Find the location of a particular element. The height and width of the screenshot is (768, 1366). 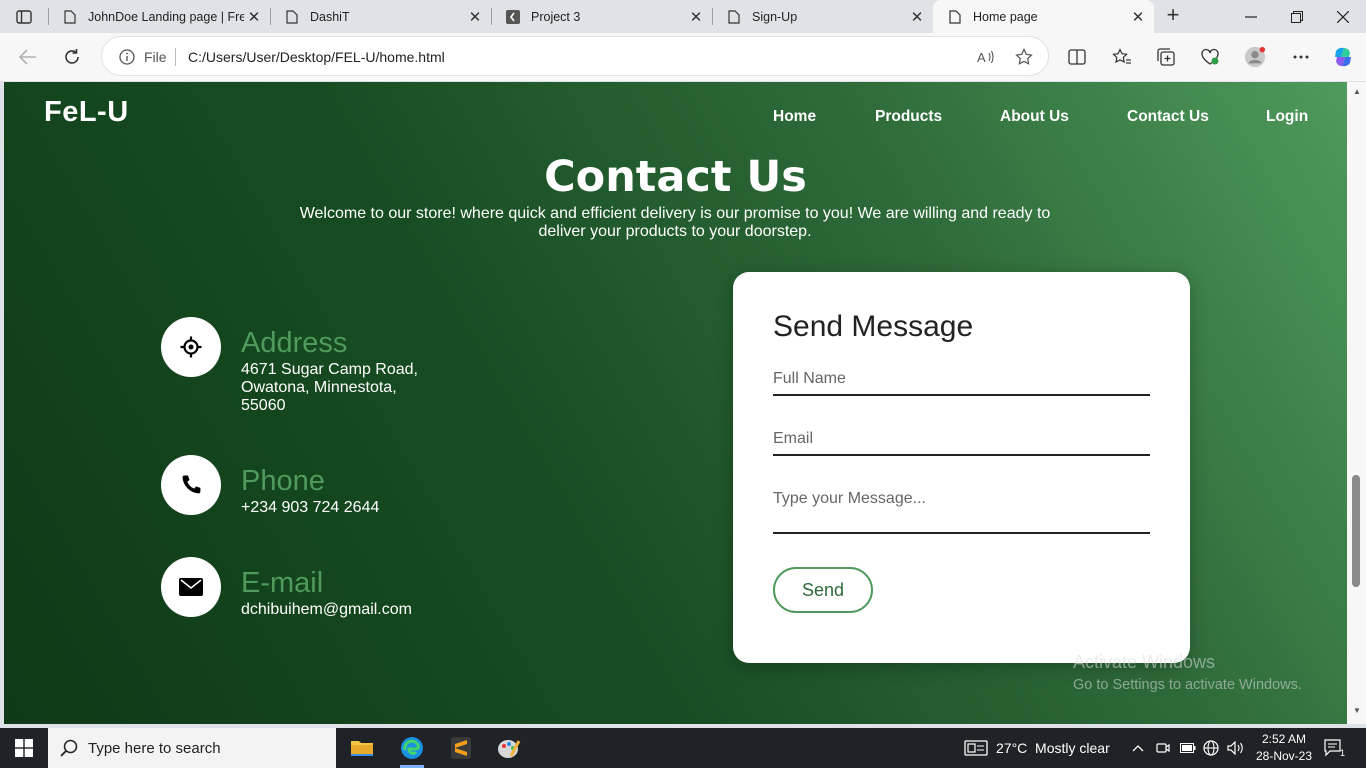

address-line: 55060 is located at coordinates (263, 405).